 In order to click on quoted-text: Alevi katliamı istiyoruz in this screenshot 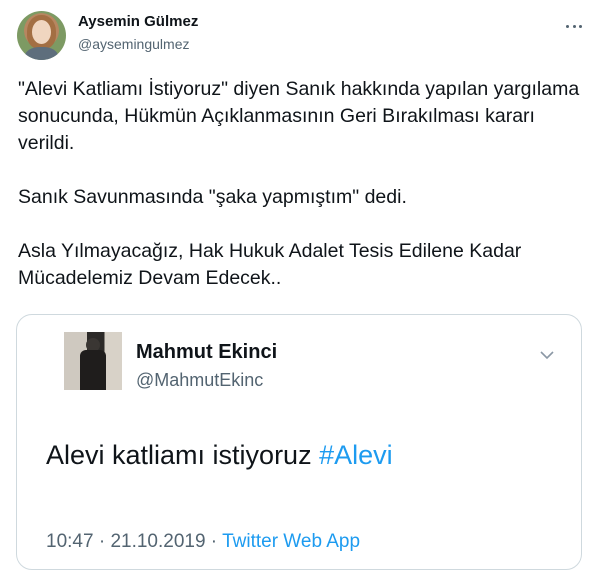, I will do `click(183, 455)`.